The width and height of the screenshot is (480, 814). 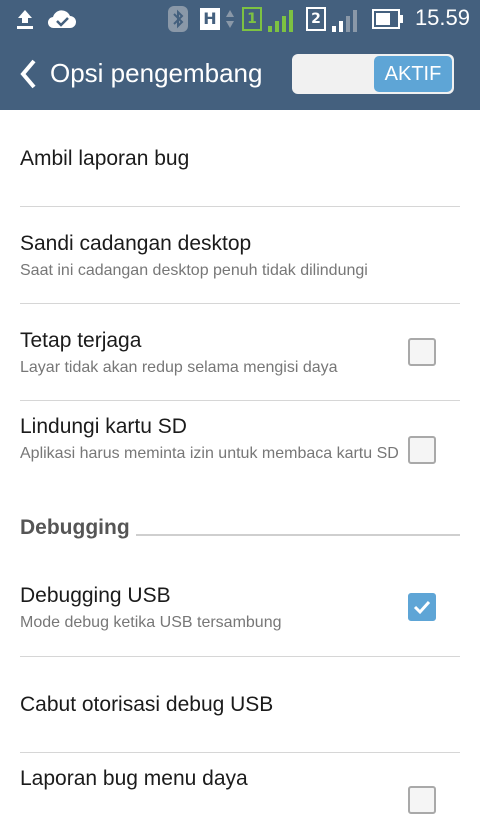 I want to click on sim2-icon: 2, so click(x=316, y=19).